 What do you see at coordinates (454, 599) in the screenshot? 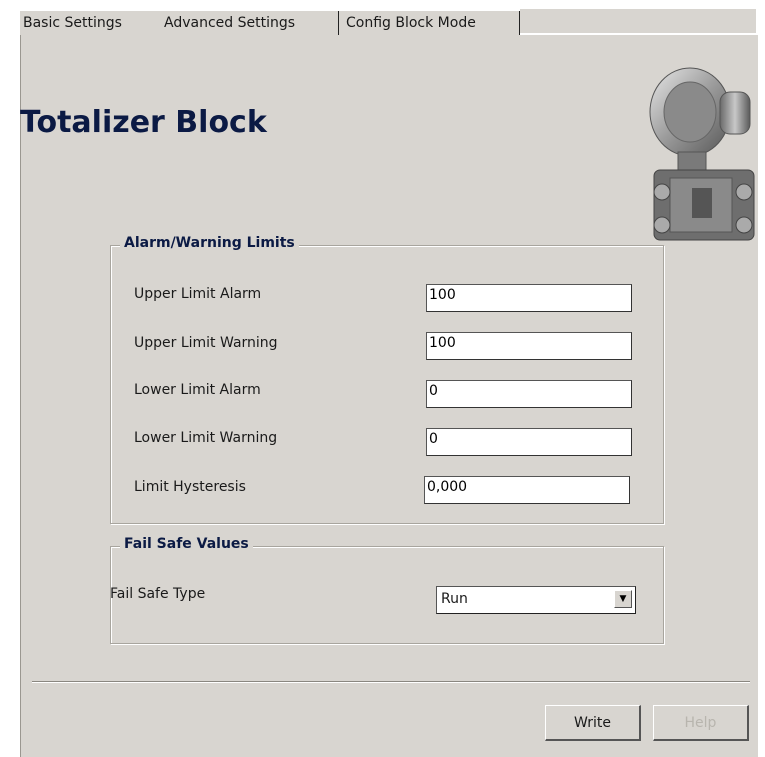
I see `fail-safe-type-value: Run` at bounding box center [454, 599].